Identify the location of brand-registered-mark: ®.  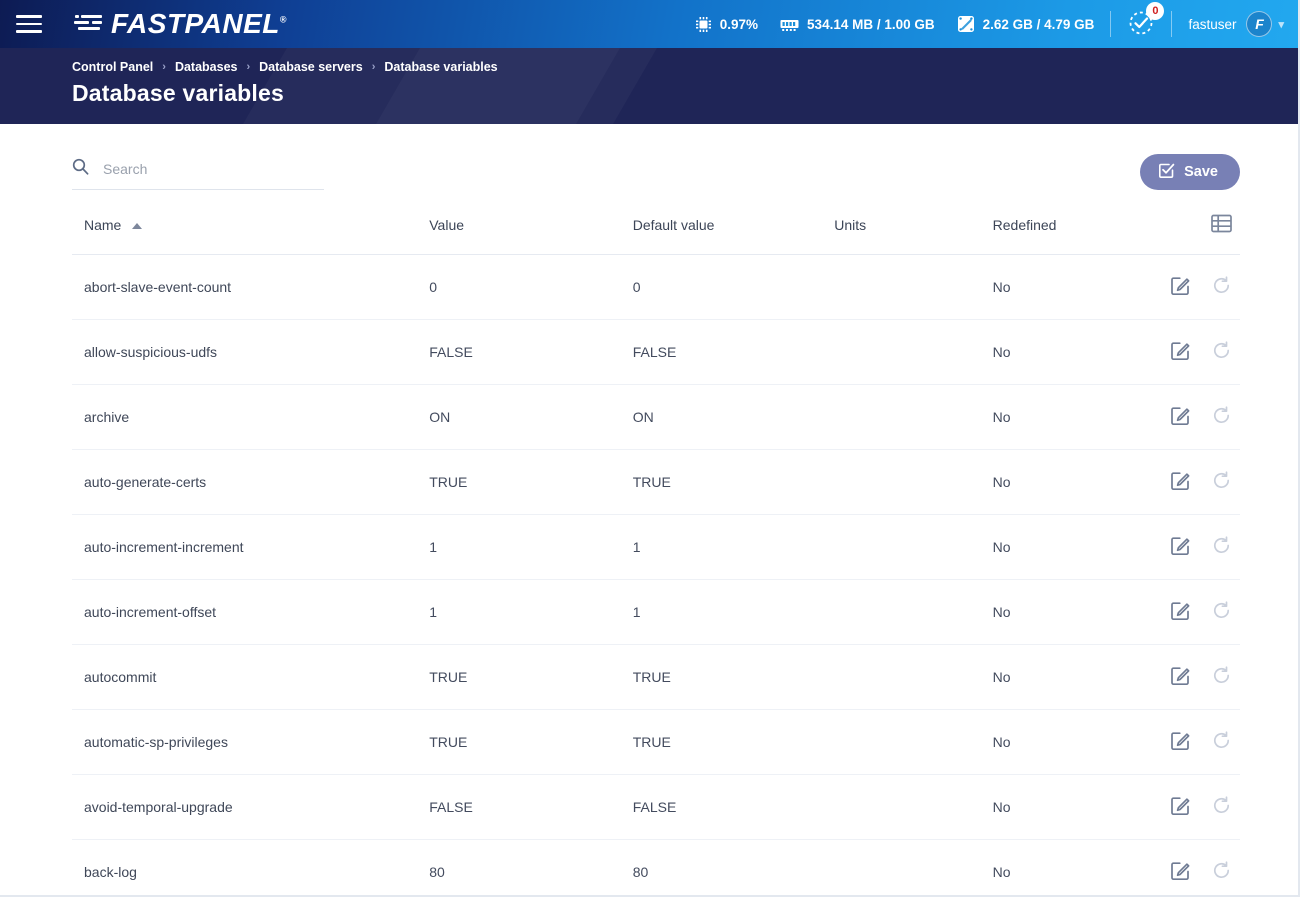
(283, 19).